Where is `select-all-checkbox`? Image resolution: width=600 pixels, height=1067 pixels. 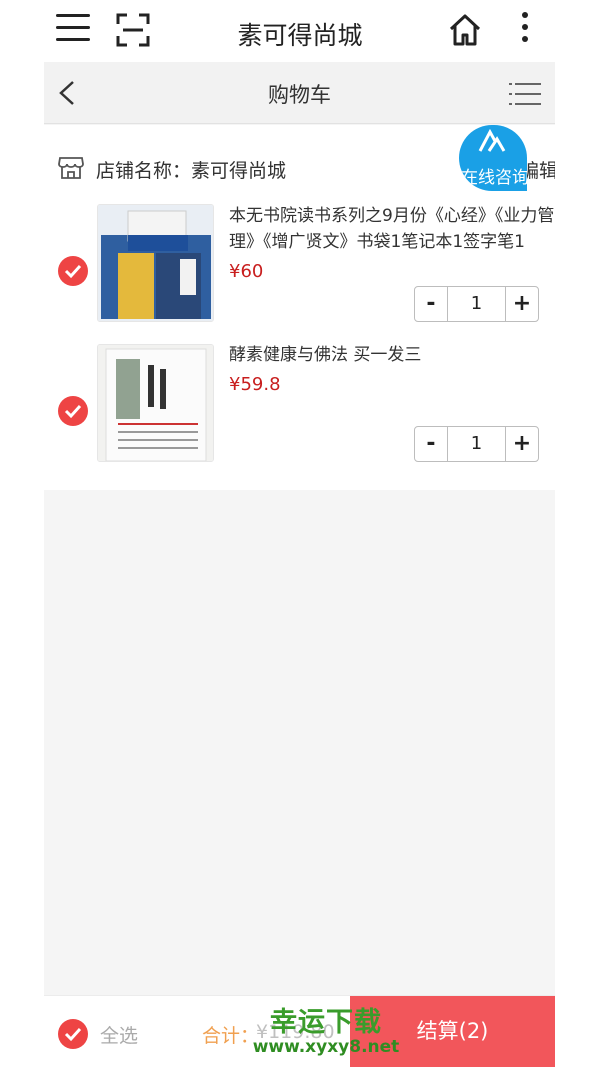
select-all-checkbox is located at coordinates (73, 1034).